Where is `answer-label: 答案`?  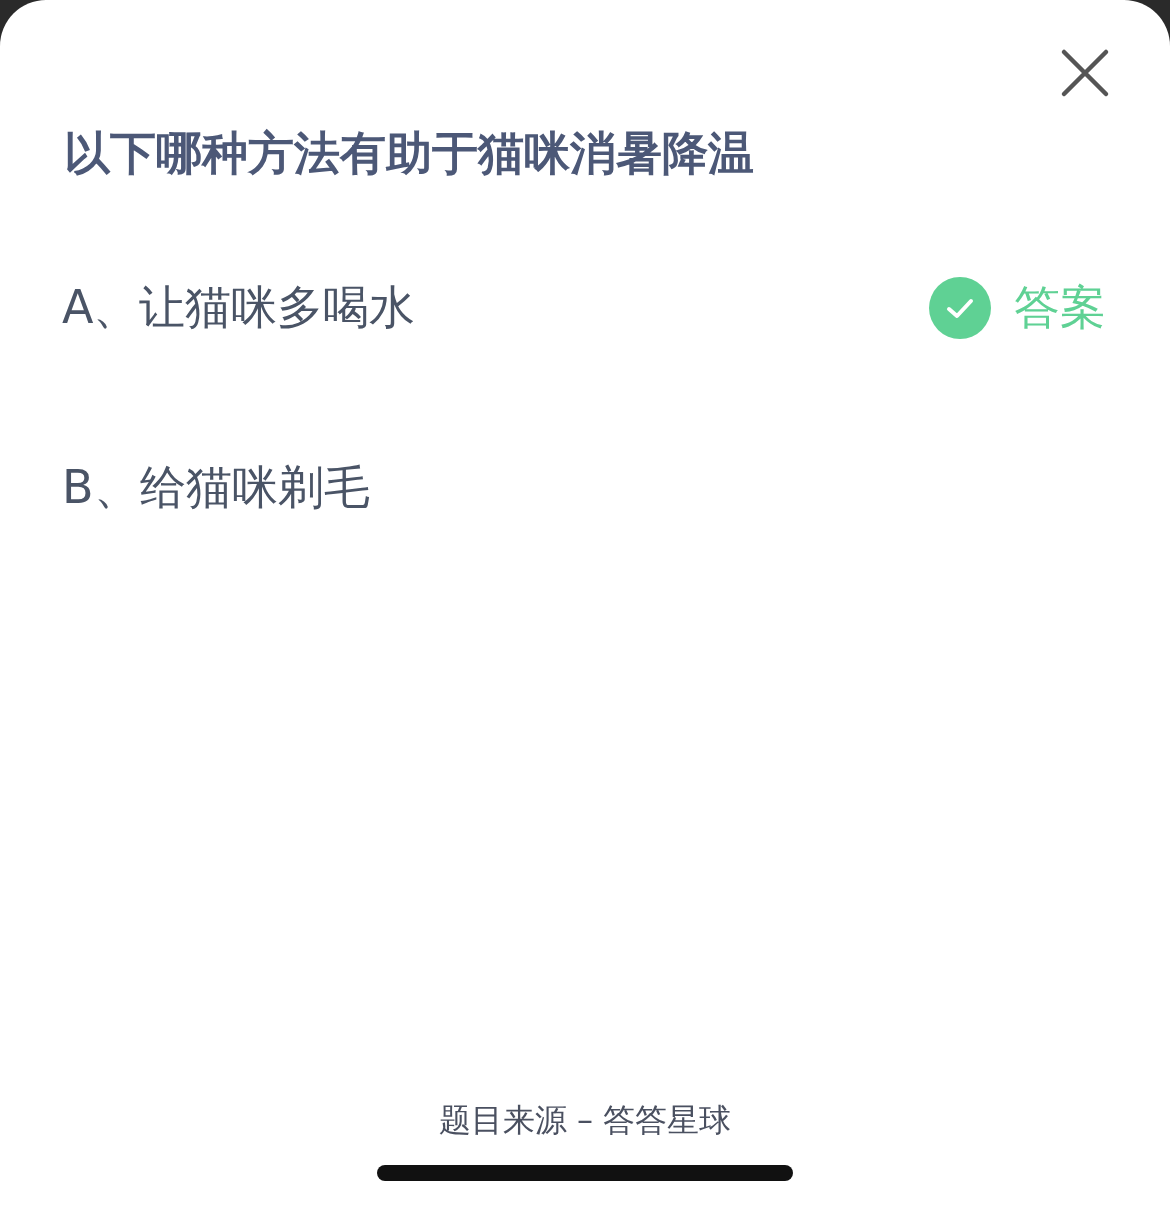 answer-label: 答案 is located at coordinates (1060, 308).